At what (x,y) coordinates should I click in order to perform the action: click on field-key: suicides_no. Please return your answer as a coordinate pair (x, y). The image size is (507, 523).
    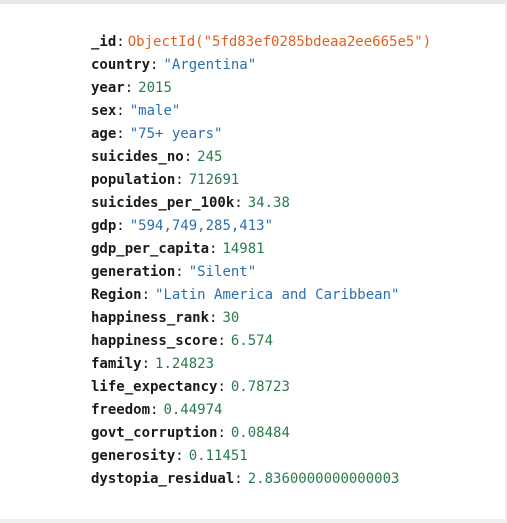
    Looking at the image, I should click on (137, 157).